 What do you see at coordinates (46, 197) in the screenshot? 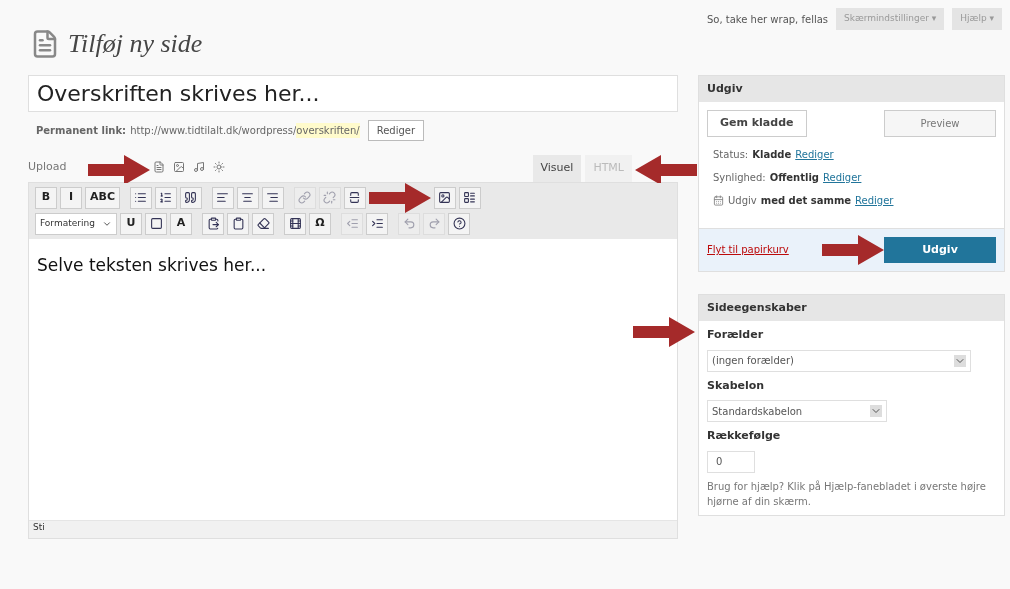
I see `toolbar-button: B` at bounding box center [46, 197].